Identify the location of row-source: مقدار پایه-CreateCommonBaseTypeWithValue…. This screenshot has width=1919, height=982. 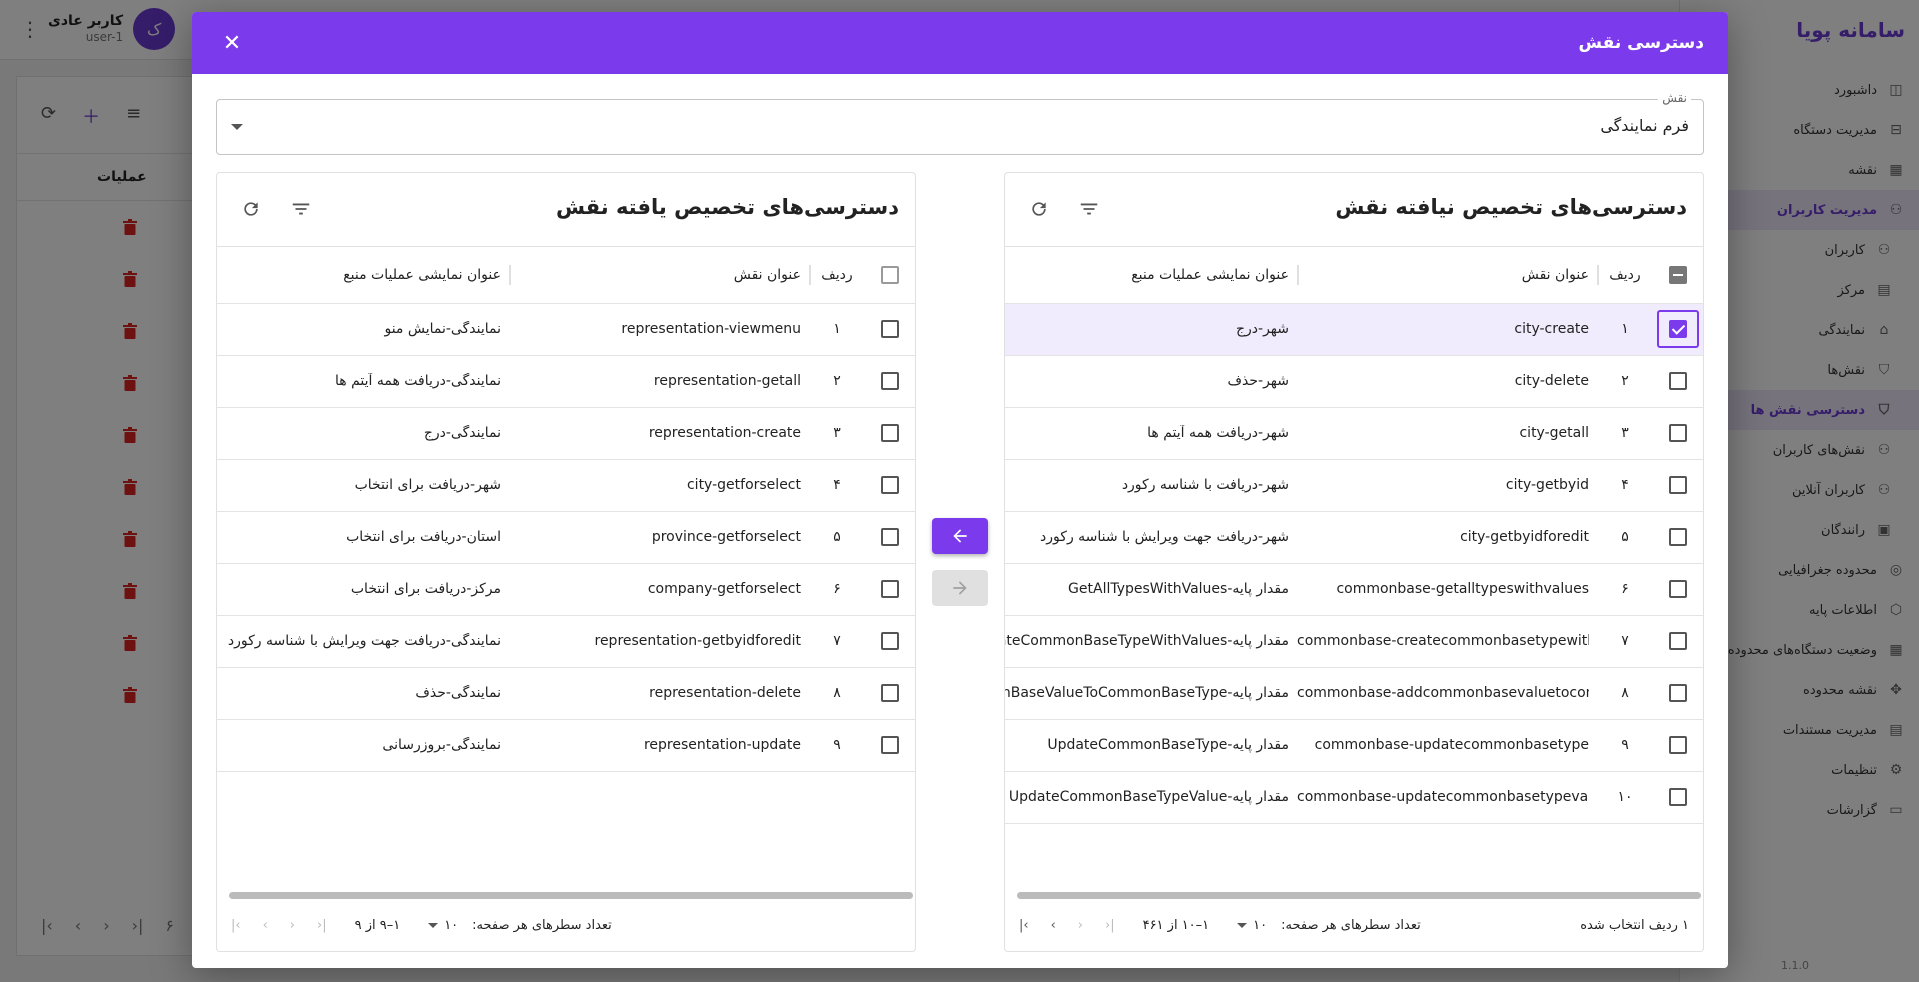
(1147, 641).